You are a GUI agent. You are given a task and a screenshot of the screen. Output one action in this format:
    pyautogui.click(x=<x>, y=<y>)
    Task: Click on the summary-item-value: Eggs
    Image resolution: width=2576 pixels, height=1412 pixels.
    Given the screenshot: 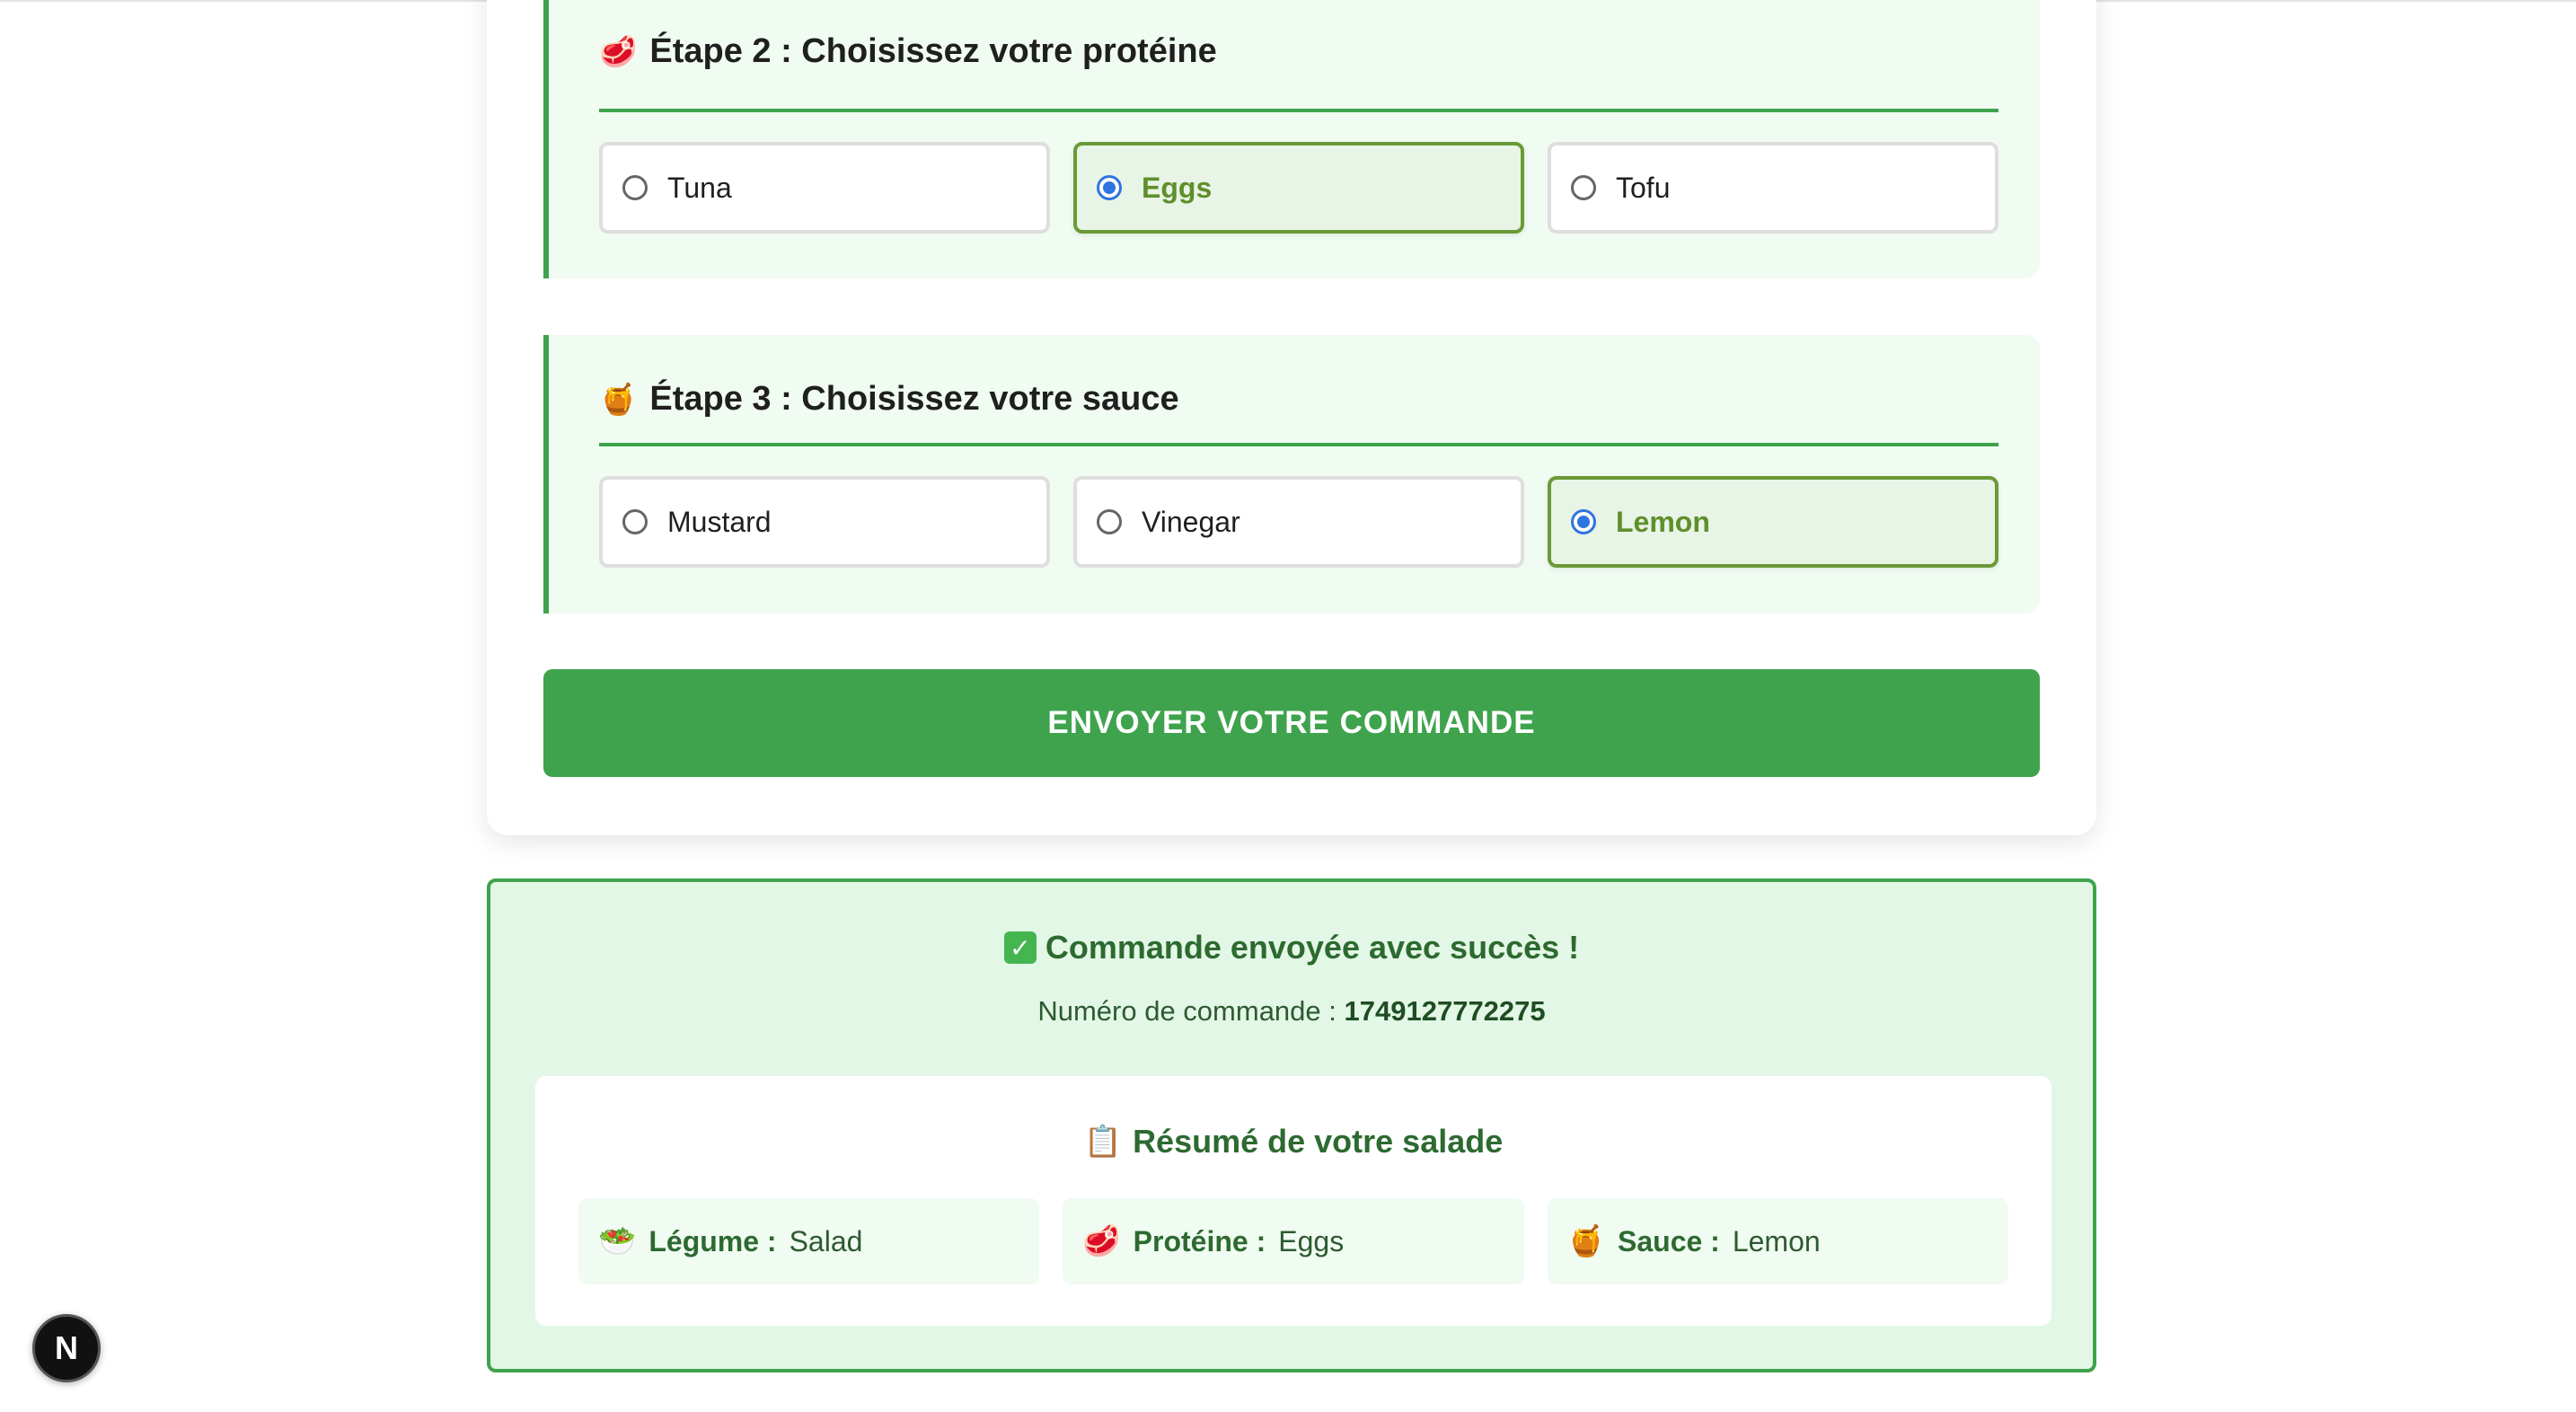 What is the action you would take?
    pyautogui.click(x=1311, y=1241)
    